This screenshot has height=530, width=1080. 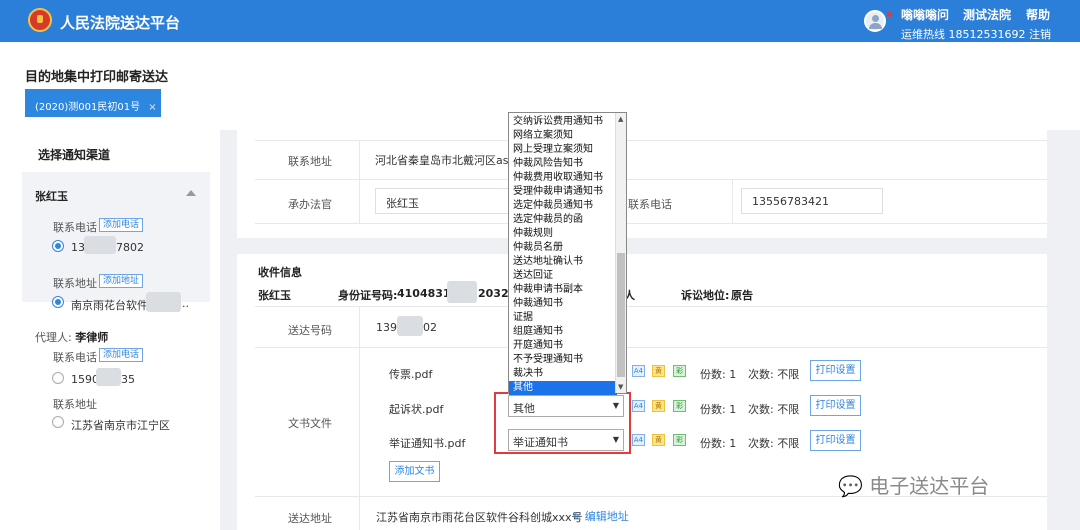 What do you see at coordinates (718, 409) in the screenshot?
I see `copies-text: 份数: 1` at bounding box center [718, 409].